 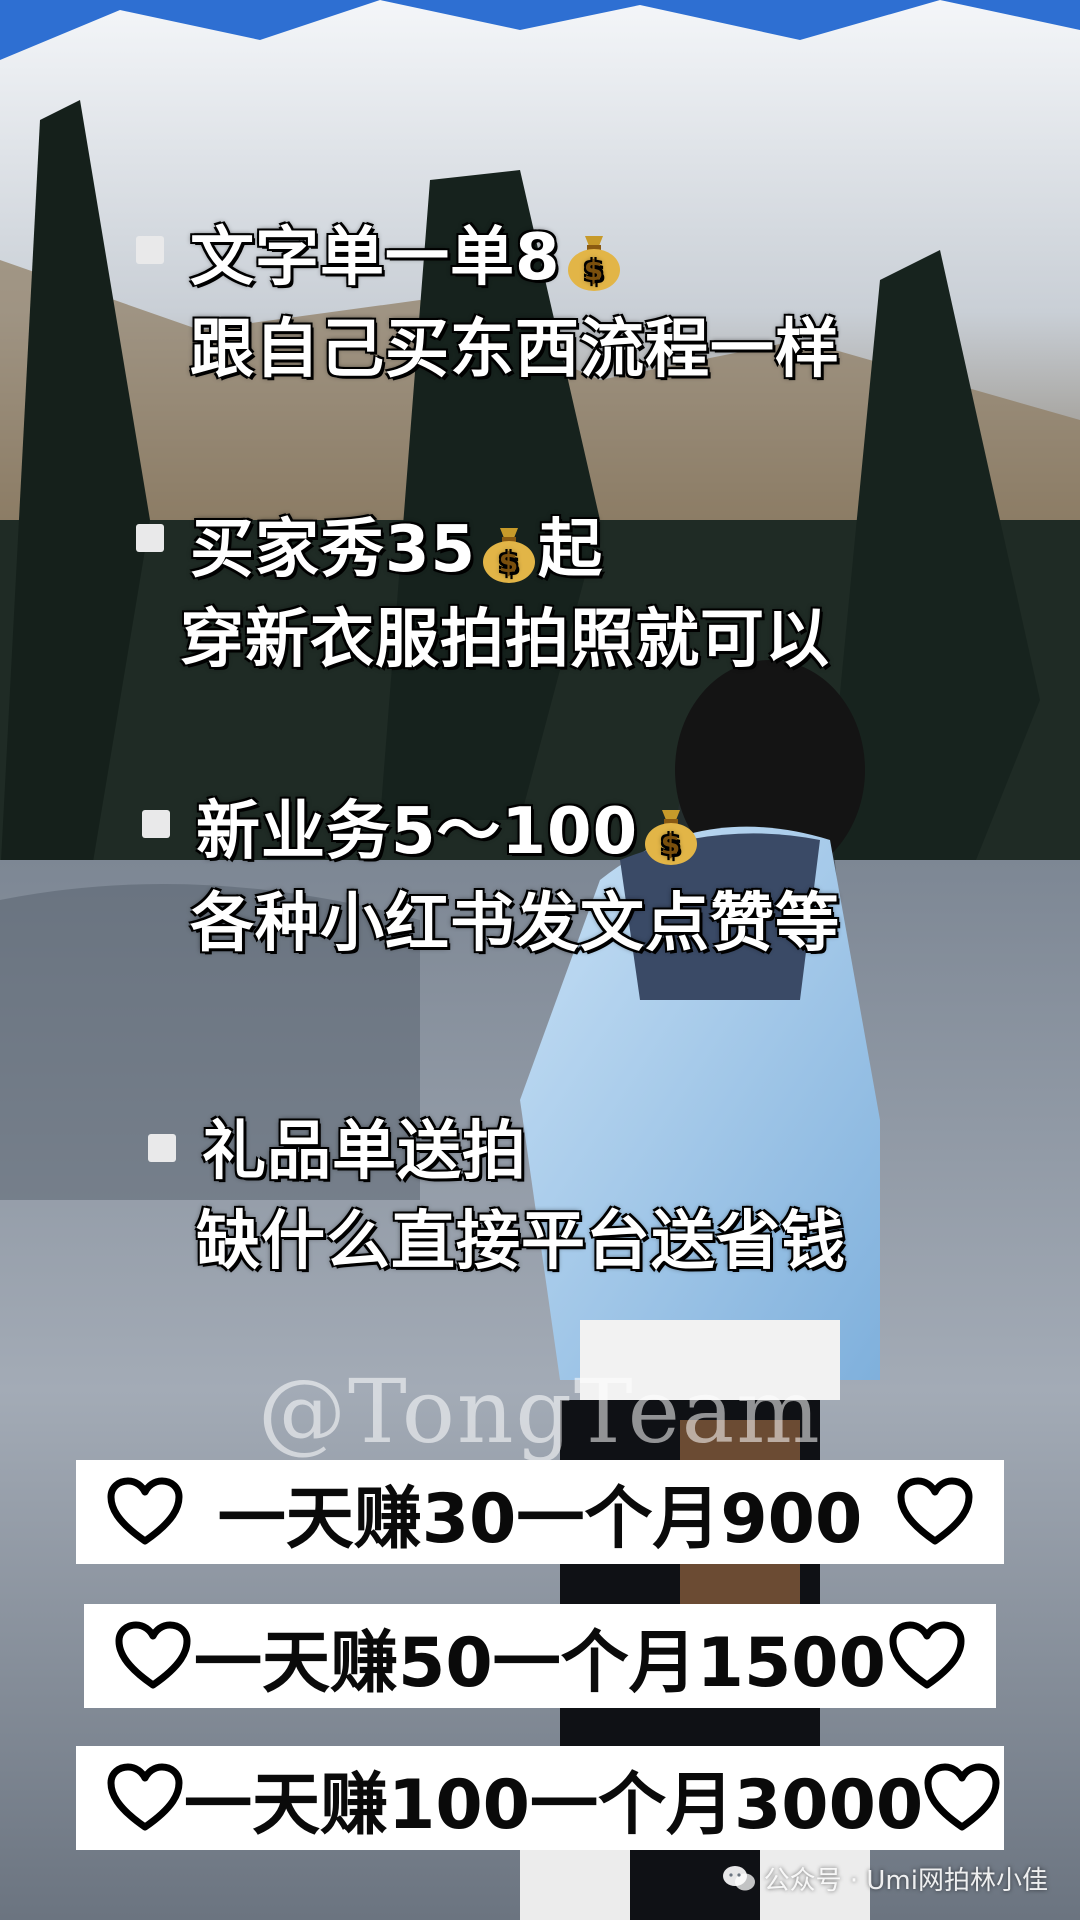 I want to click on income-bar-3: 一天赚100一个月3000, so click(x=540, y=1798).